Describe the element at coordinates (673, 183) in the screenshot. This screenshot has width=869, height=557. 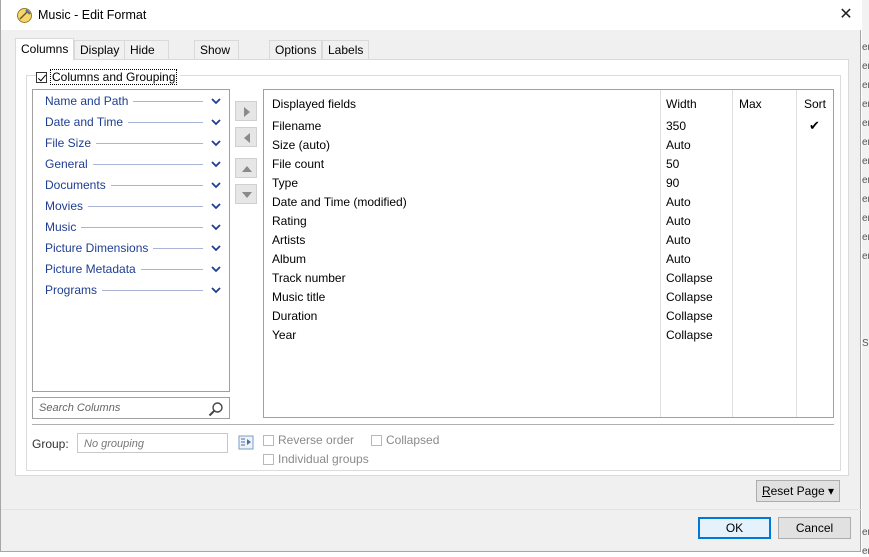
I see `field-width: 90` at that location.